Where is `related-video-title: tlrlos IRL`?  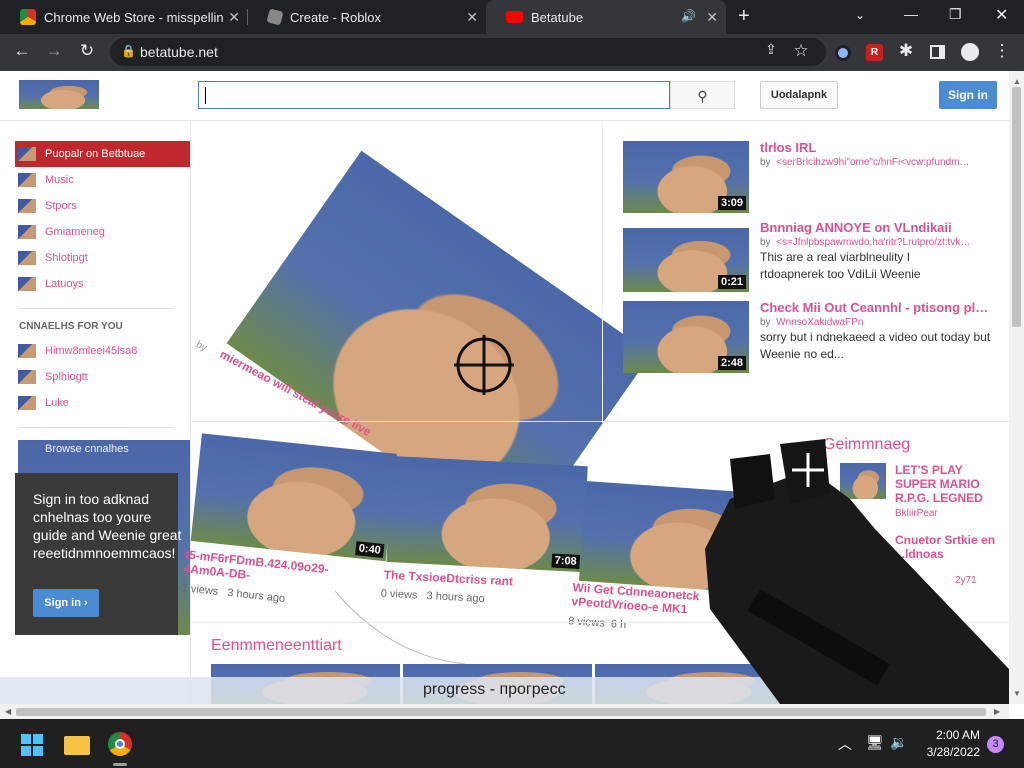
related-video-title: tlrlos IRL is located at coordinates (788, 147).